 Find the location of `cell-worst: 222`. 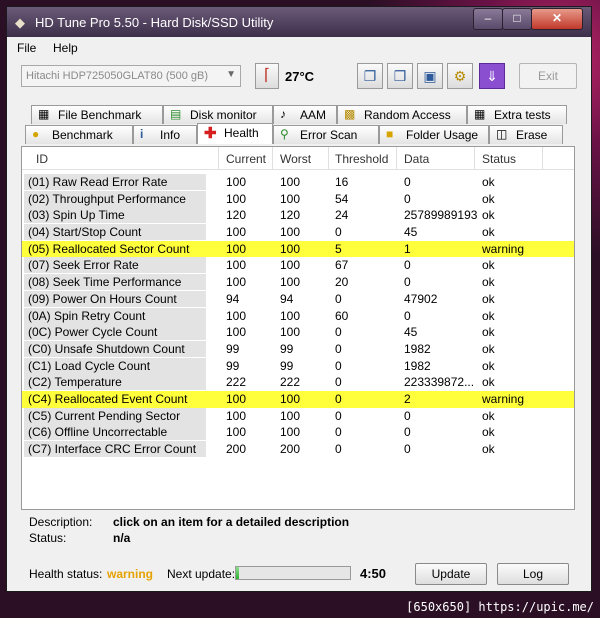

cell-worst: 222 is located at coordinates (290, 382).